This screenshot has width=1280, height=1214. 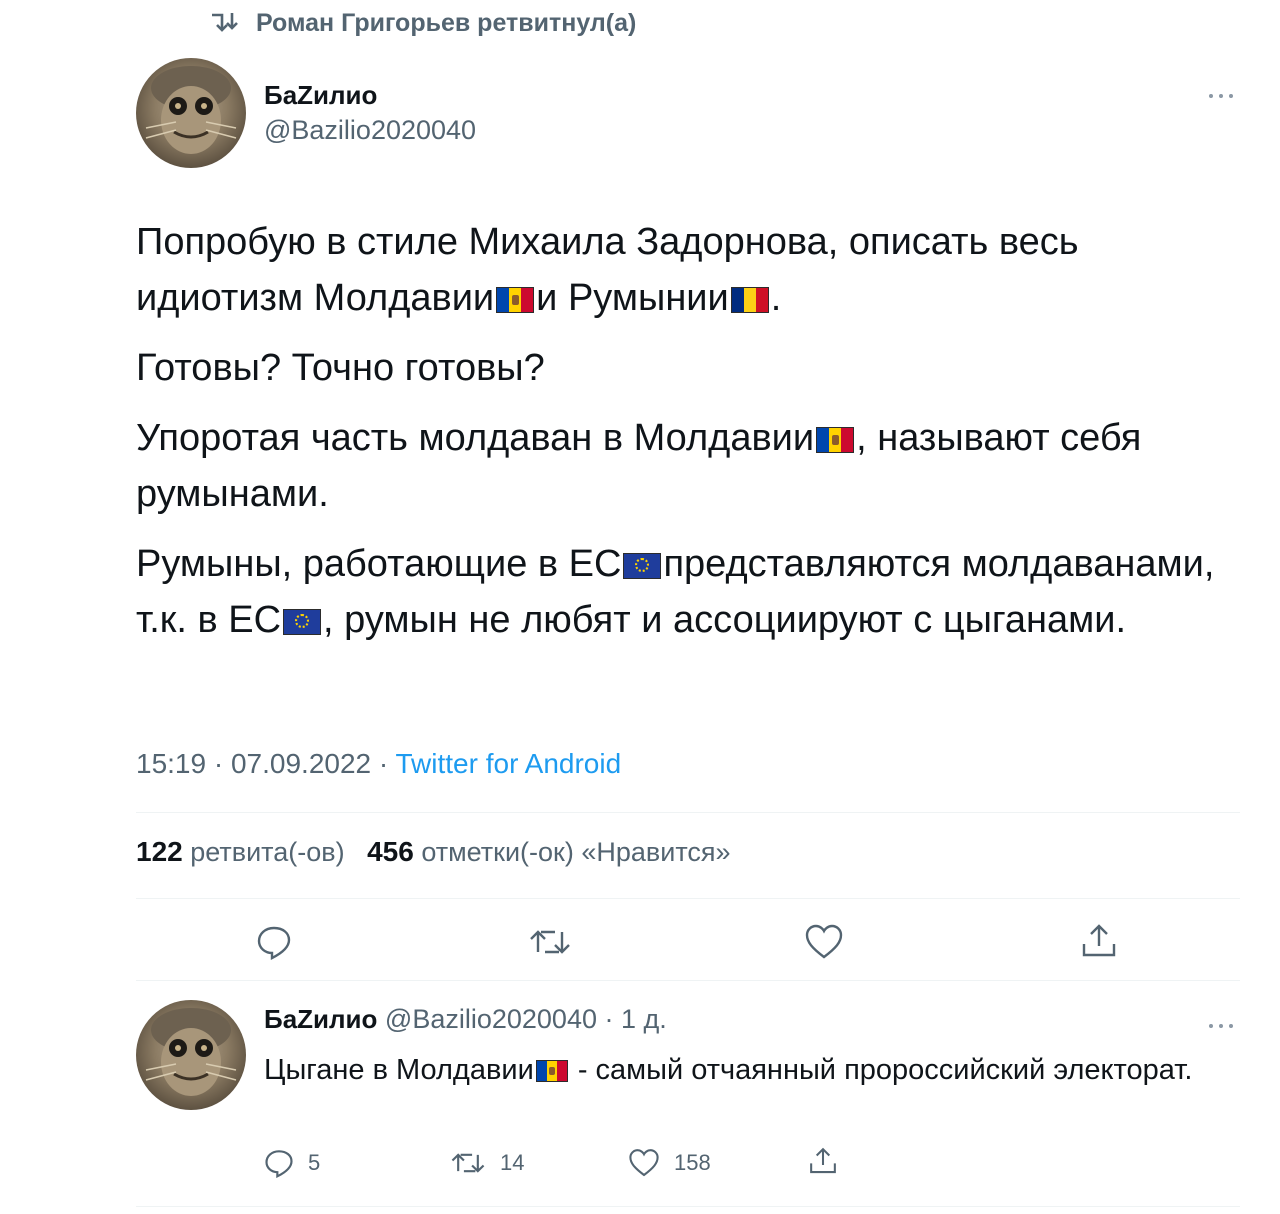 I want to click on share-button, so click(x=1099, y=941).